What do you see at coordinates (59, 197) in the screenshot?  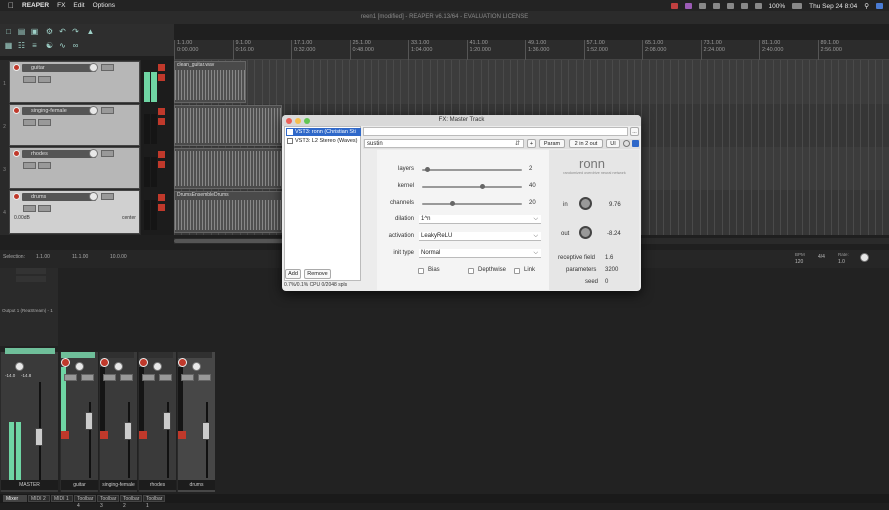 I see `track-name: drums` at bounding box center [59, 197].